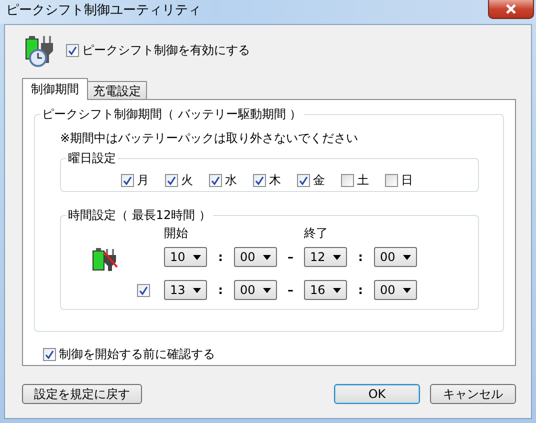  I want to click on close-icon, so click(511, 9).